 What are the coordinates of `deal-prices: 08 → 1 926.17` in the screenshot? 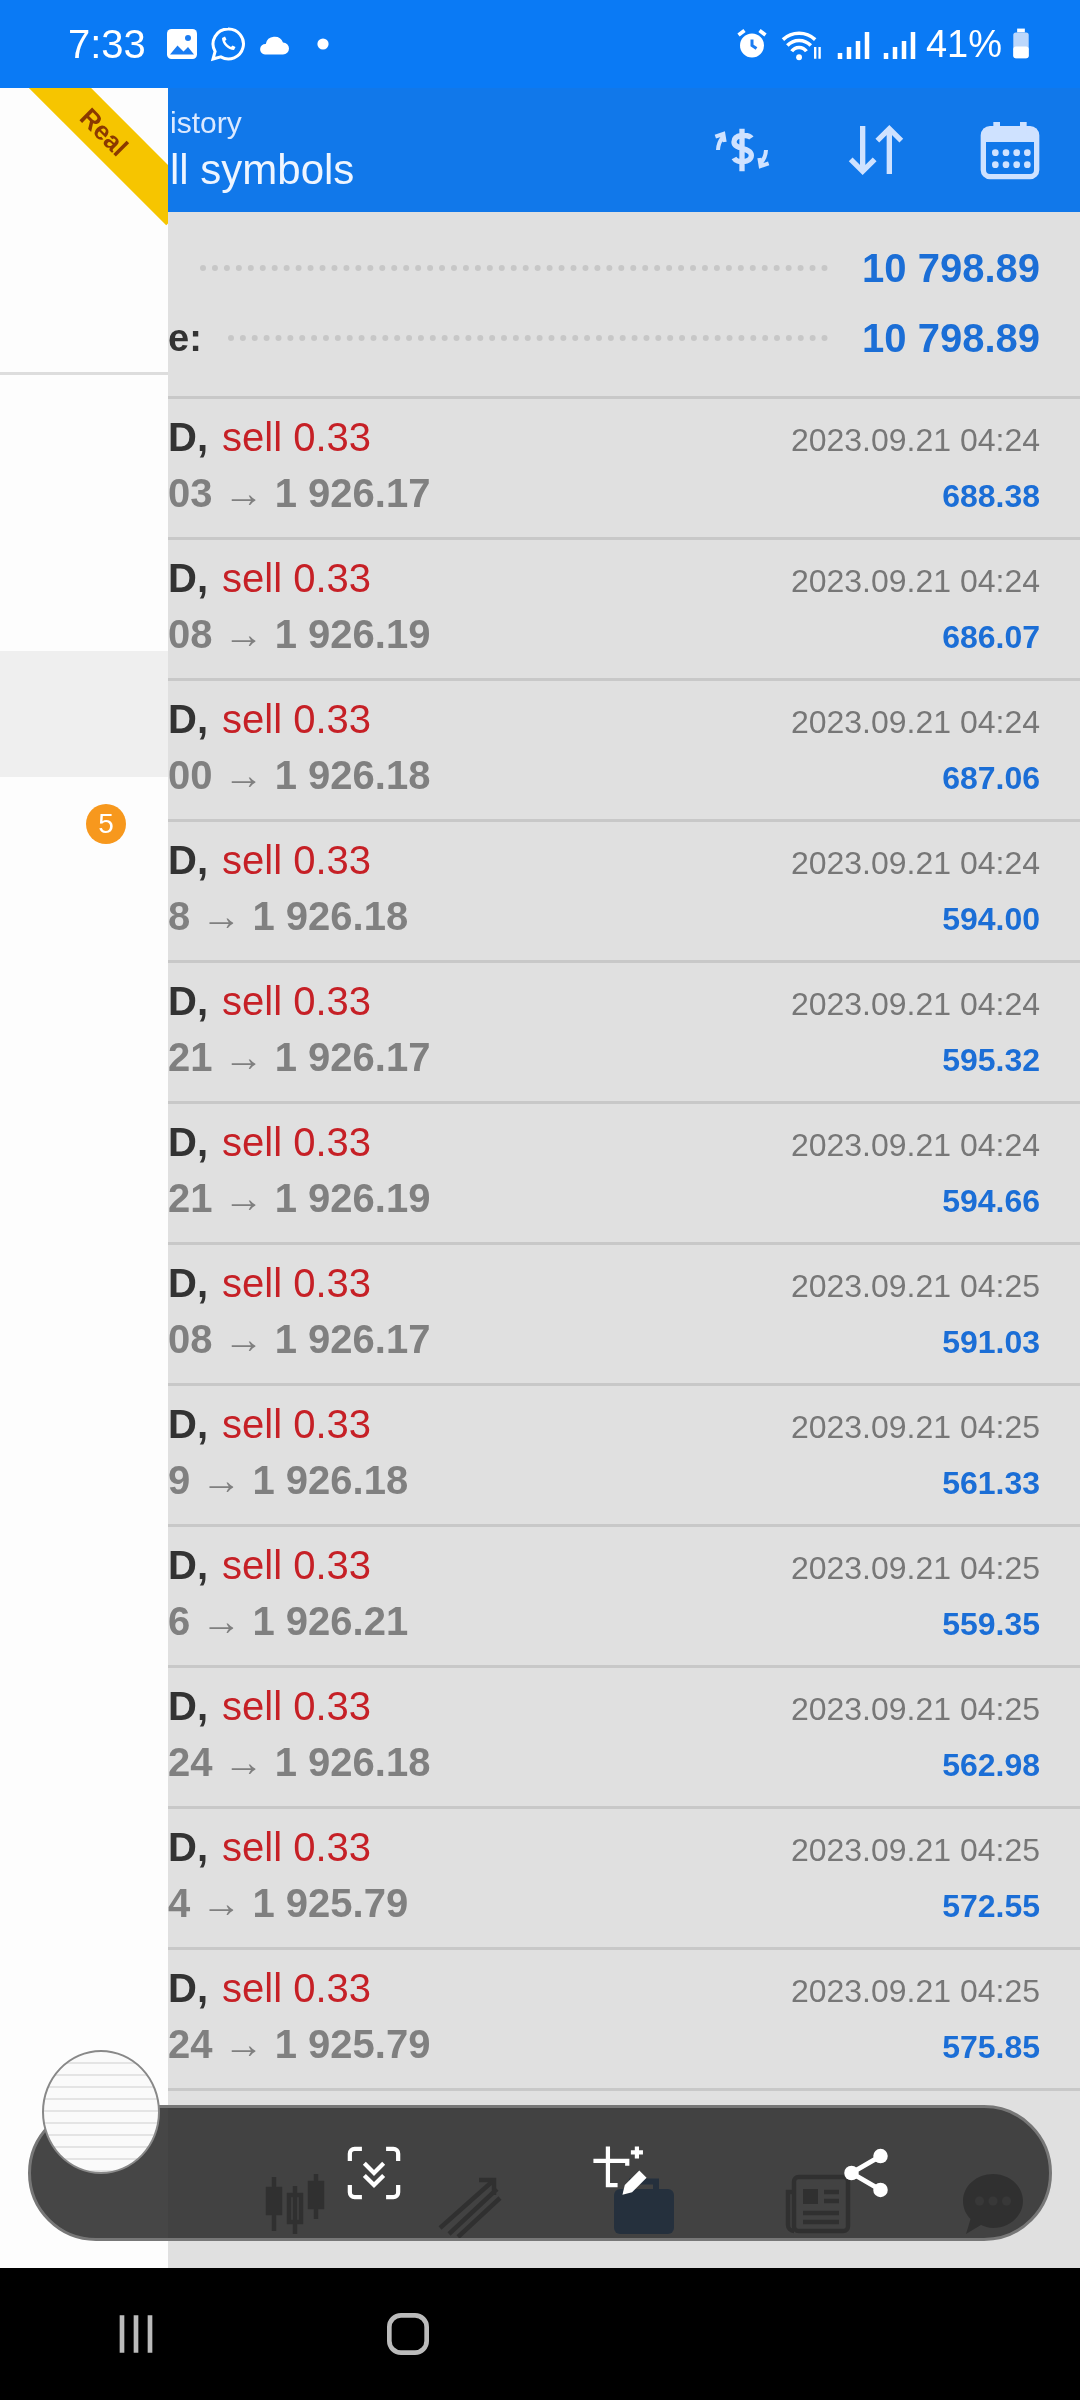 It's located at (299, 1339).